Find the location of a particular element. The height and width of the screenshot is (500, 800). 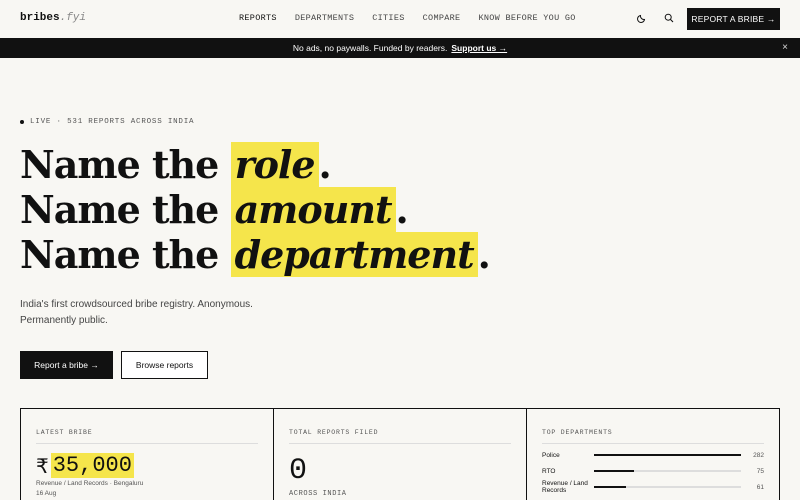

report-bribe-button: Report a bribe → is located at coordinates (66, 365).